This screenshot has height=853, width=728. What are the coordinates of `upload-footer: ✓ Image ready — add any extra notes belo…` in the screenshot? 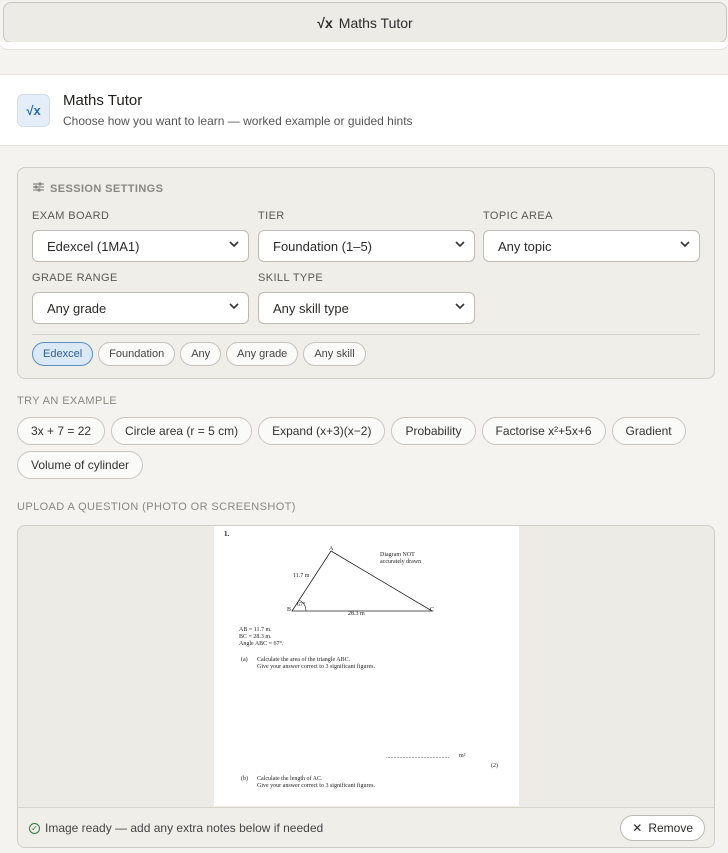 It's located at (366, 827).